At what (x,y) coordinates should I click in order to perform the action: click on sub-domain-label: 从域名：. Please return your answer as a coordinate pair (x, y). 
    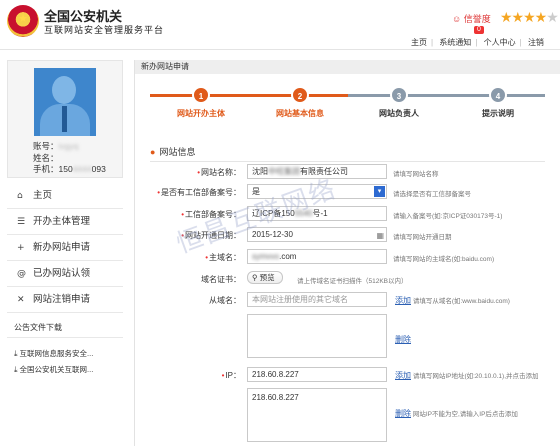
    Looking at the image, I should click on (225, 300).